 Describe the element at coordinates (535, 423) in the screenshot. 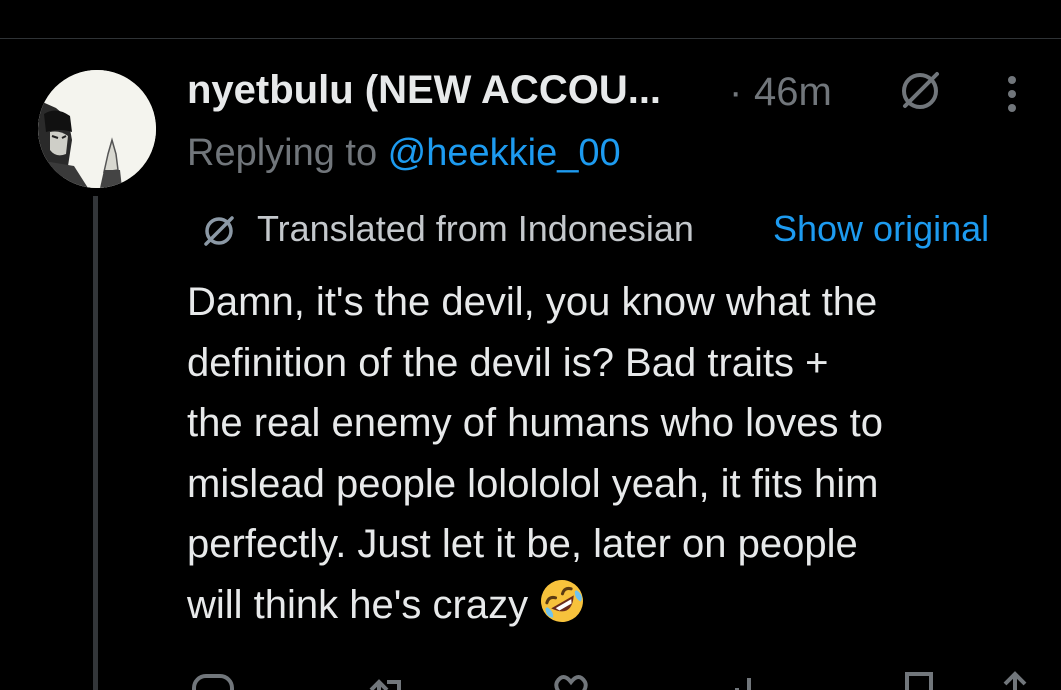

I see `body-line: the real enemy of humans who loves to` at that location.